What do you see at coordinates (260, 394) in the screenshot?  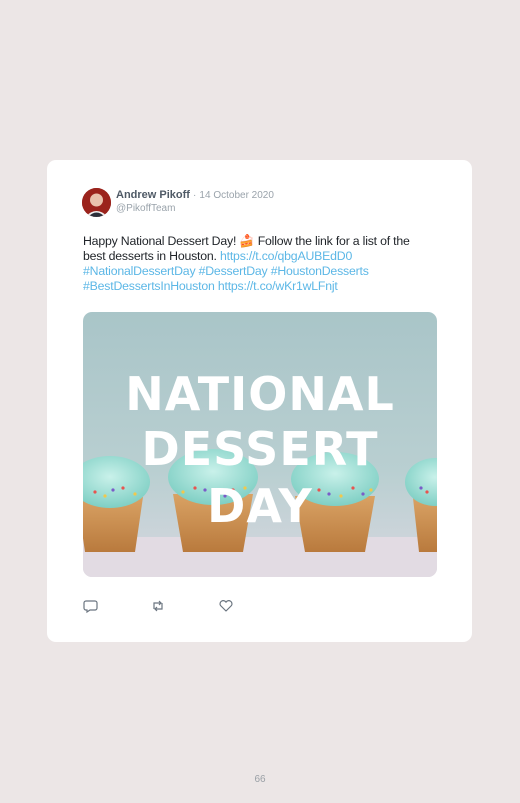 I see `image-title-line: NATIONAL` at bounding box center [260, 394].